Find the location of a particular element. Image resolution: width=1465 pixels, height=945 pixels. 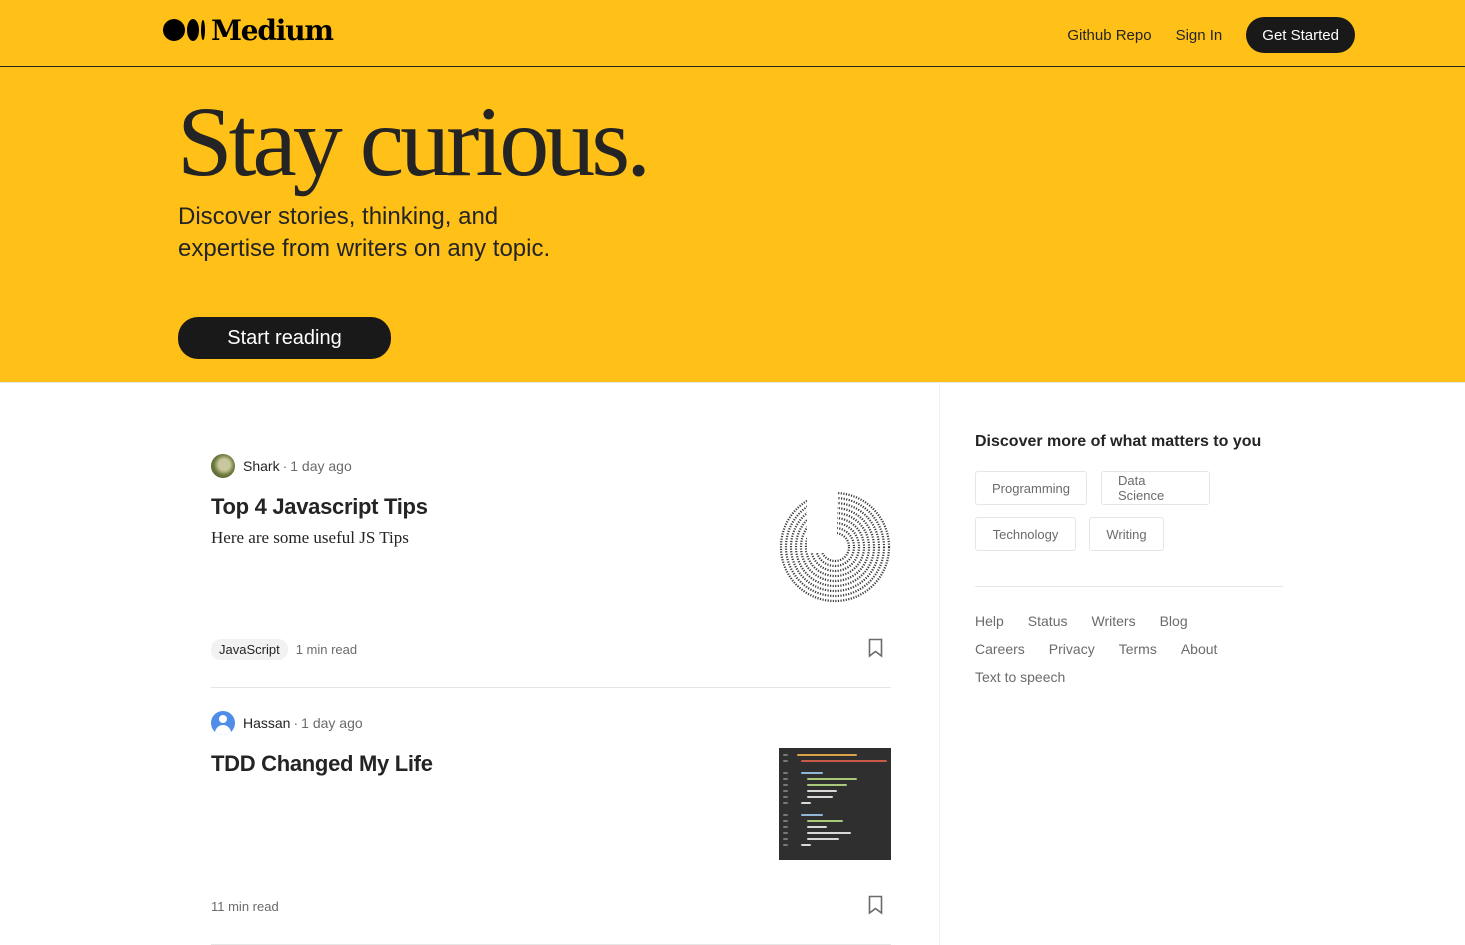

sidebar-divider is located at coordinates (1129, 586).